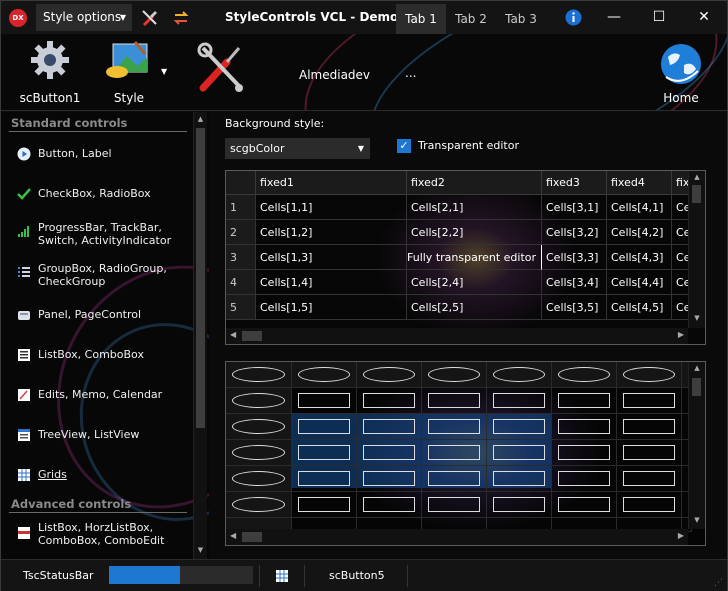  Describe the element at coordinates (474, 307) in the screenshot. I see `grid-cell: Cells[2,5]` at that location.